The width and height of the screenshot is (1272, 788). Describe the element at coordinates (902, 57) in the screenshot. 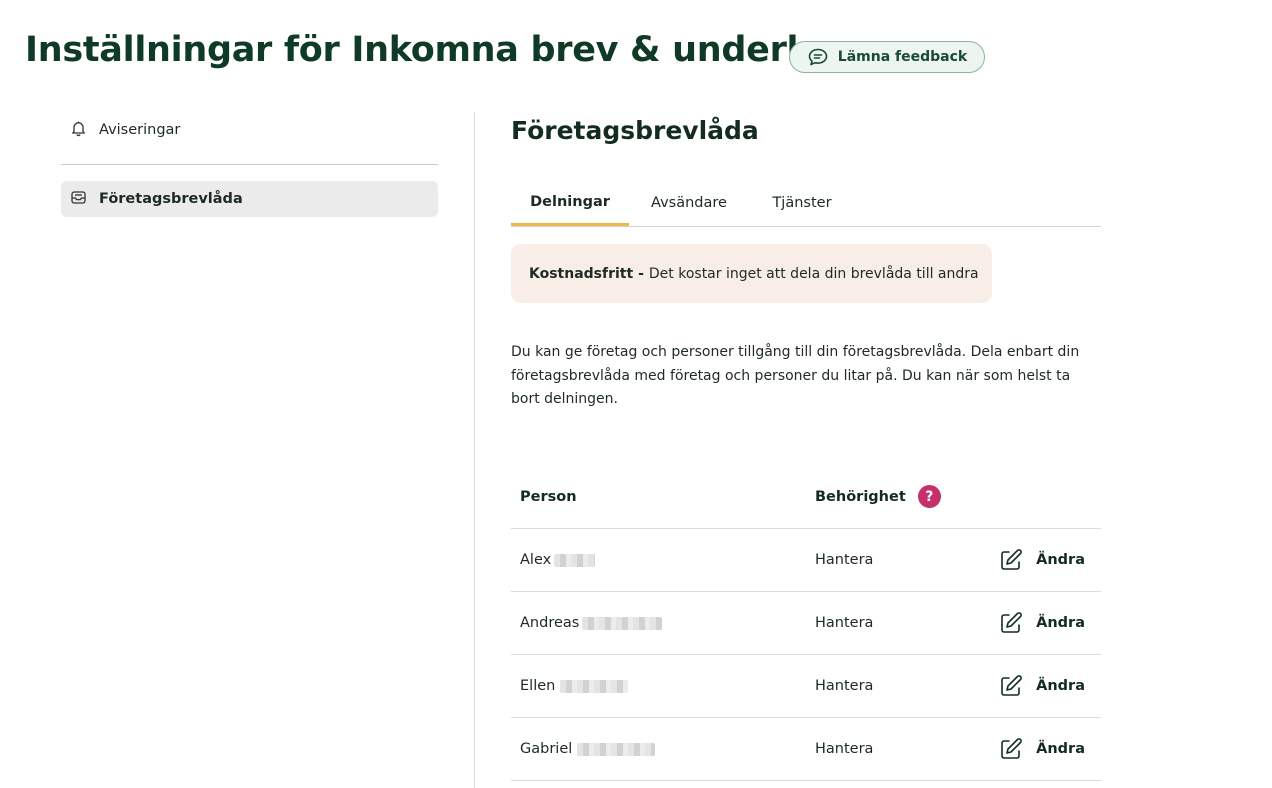

I see `feedback-label: Lämna feedback` at that location.